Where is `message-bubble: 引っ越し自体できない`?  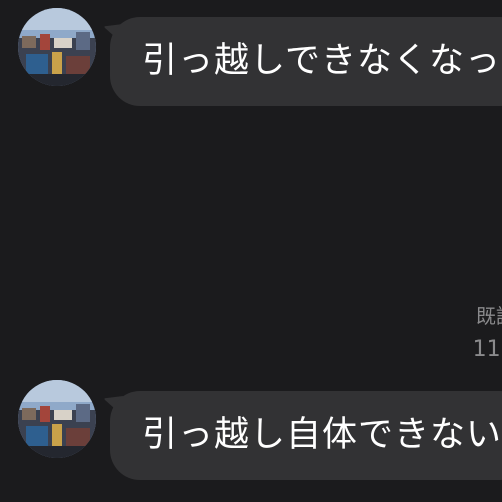
message-bubble: 引っ越し自体できない is located at coordinates (306, 435).